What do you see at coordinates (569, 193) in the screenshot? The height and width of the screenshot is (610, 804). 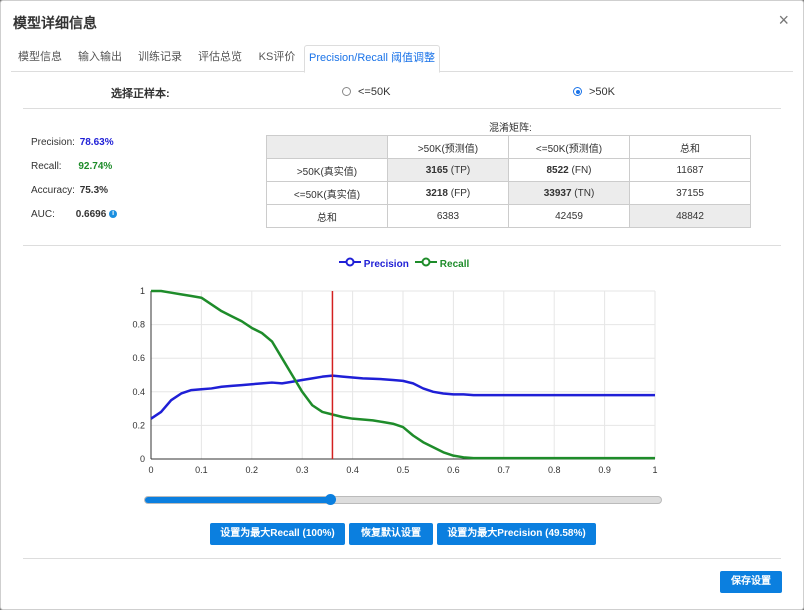 I see `cm-tn: 33937 (TN)` at bounding box center [569, 193].